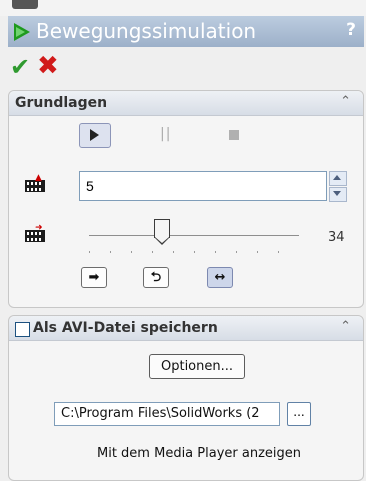 This screenshot has width=366, height=481. I want to click on pause-icon: ||, so click(165, 134).